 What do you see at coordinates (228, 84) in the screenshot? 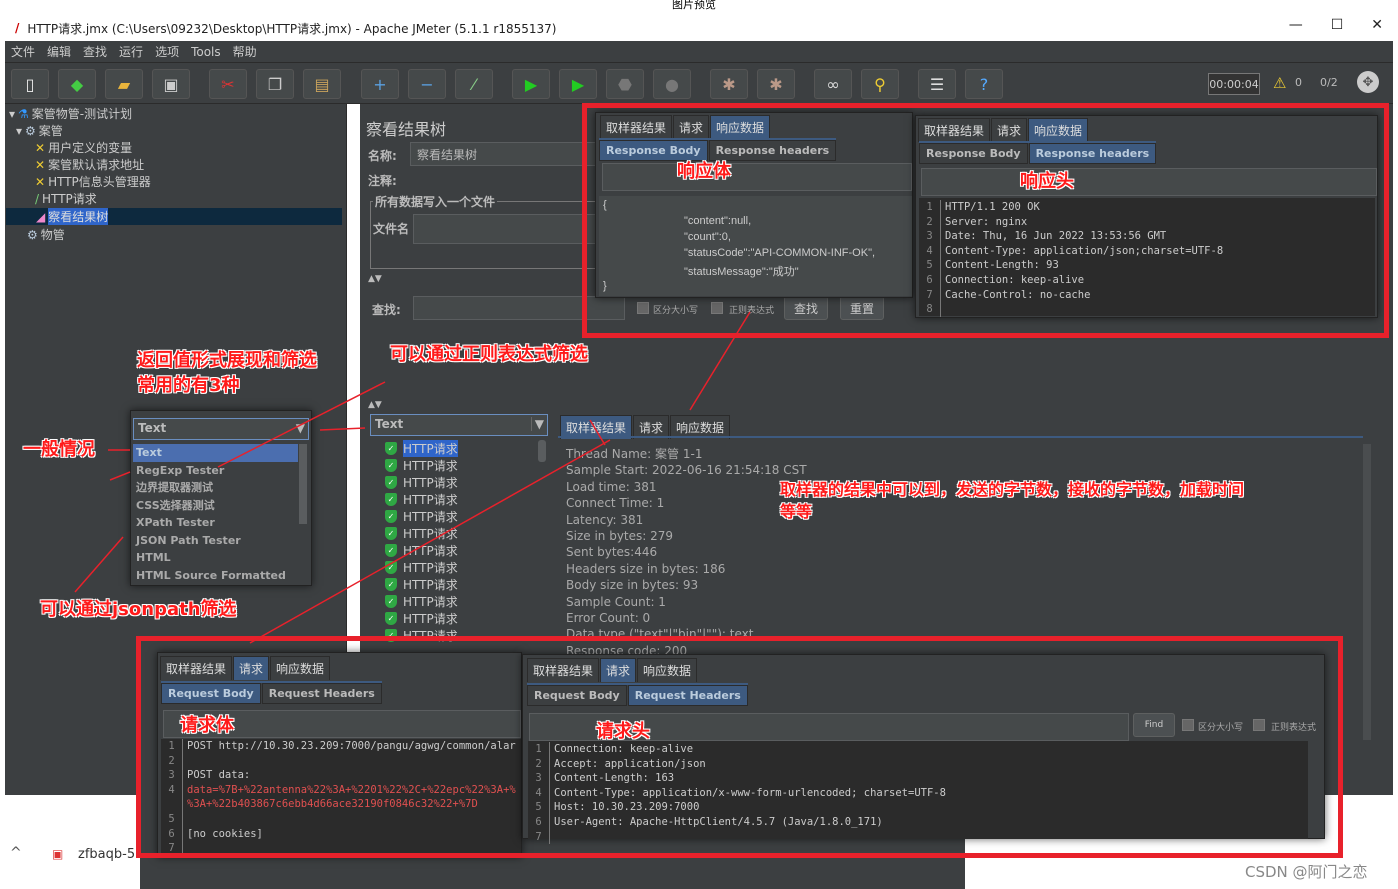
I see `cut-icon: ✂` at bounding box center [228, 84].